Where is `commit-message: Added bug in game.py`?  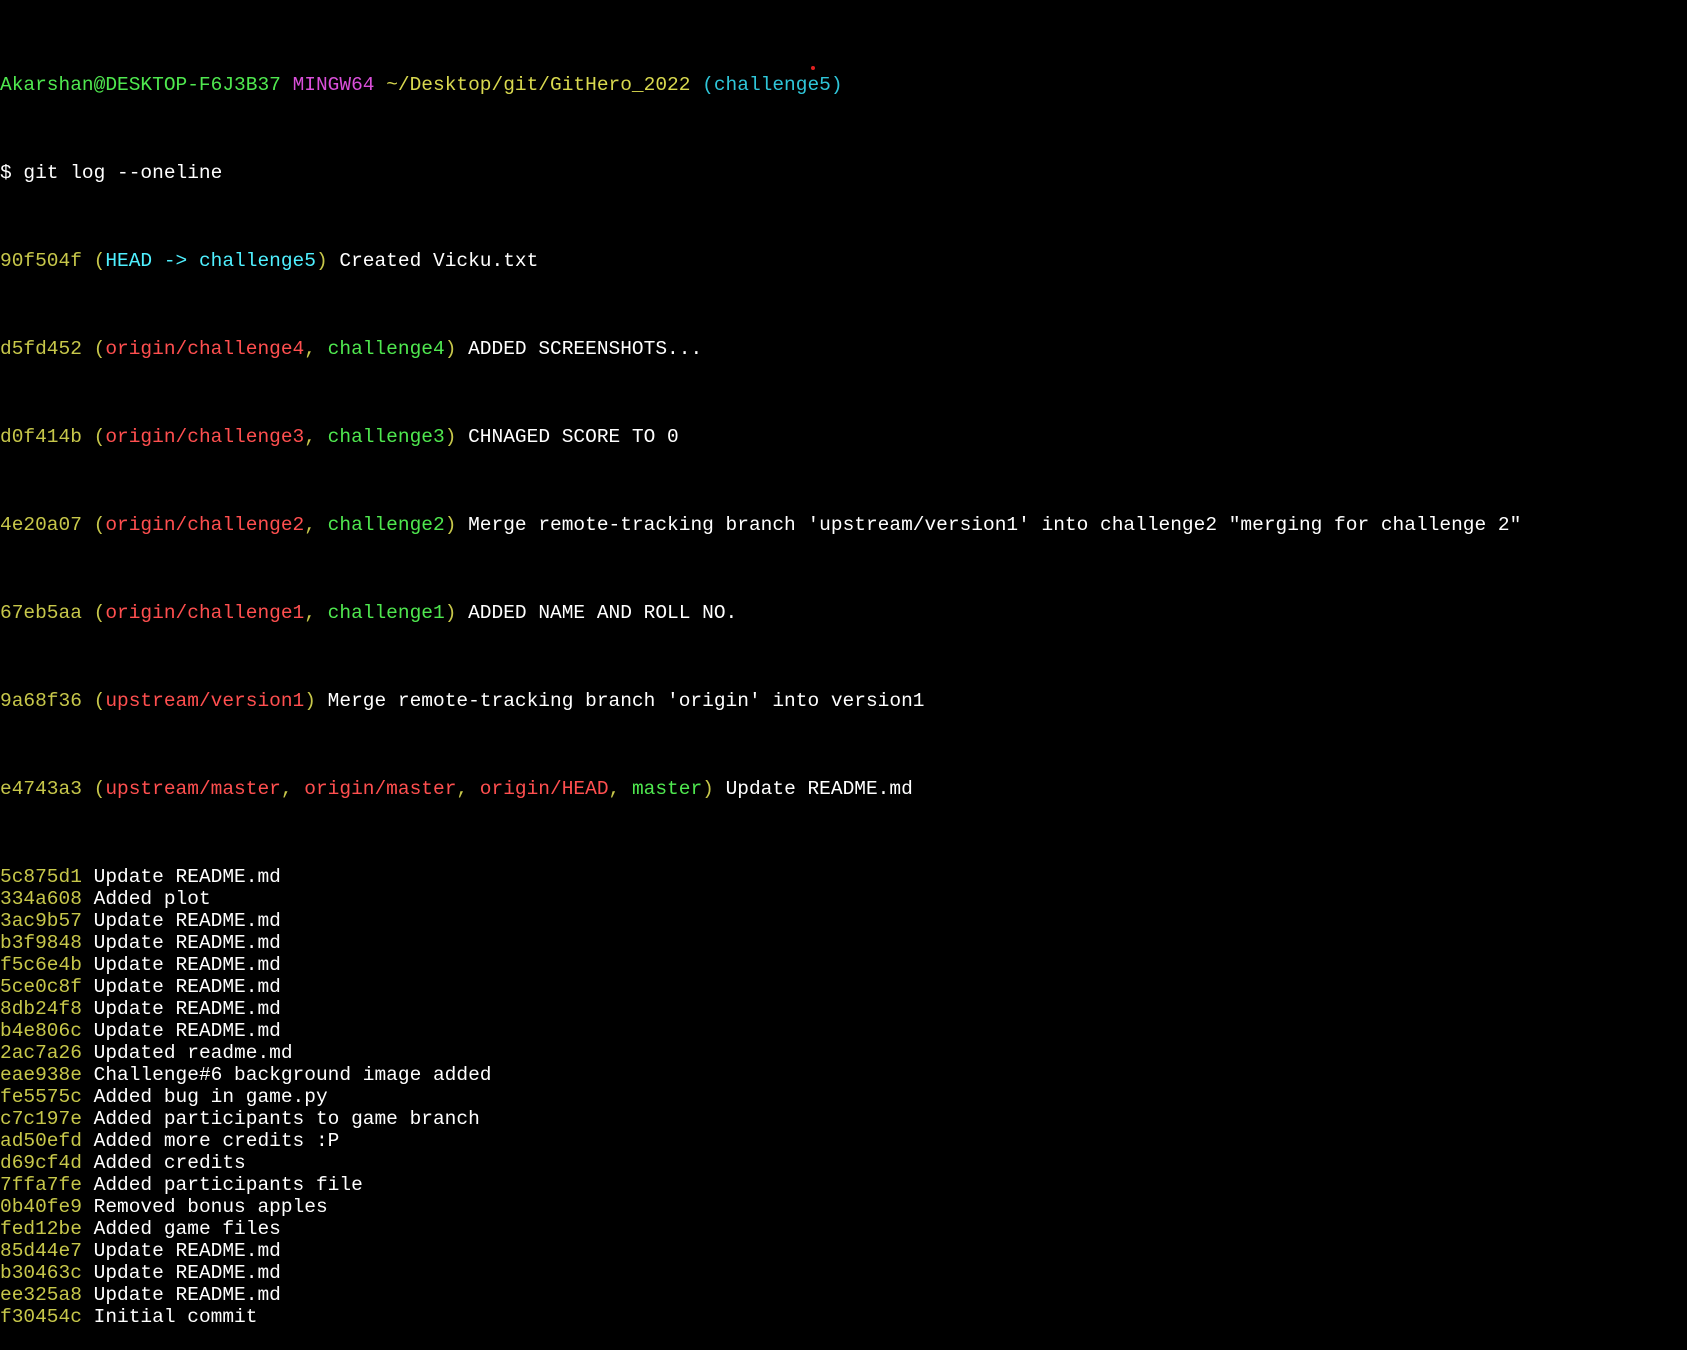 commit-message: Added bug in game.py is located at coordinates (210, 1097).